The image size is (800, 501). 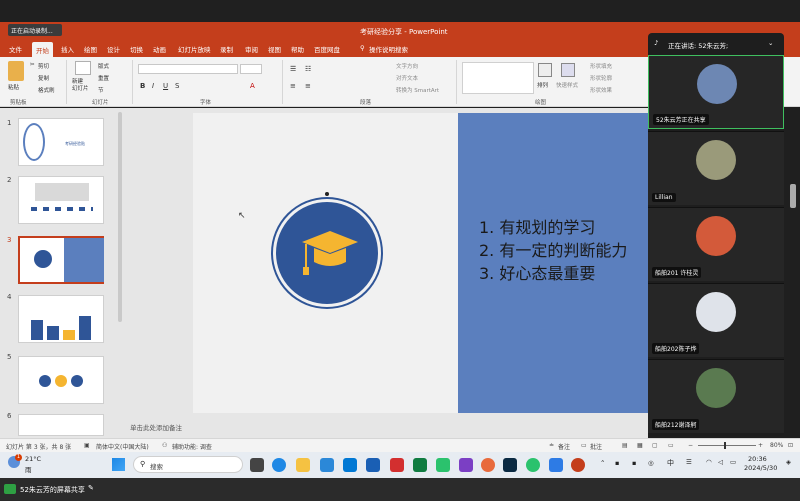 I want to click on participant-tile: 船舶202陈子烨, so click(x=716, y=320).